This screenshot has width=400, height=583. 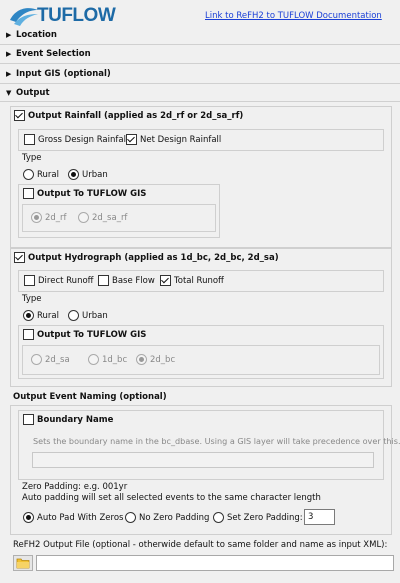 What do you see at coordinates (28, 419) in the screenshot?
I see `boundary-name-checkbox` at bounding box center [28, 419].